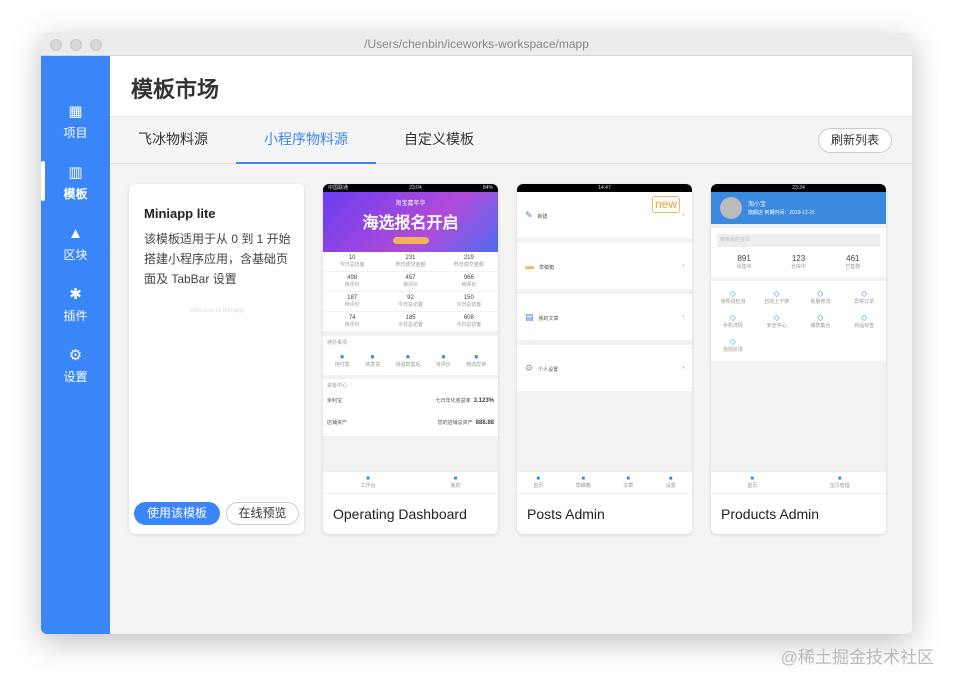  What do you see at coordinates (777, 297) in the screenshot?
I see `feature-item: ◇ 自动上下架` at bounding box center [777, 297].